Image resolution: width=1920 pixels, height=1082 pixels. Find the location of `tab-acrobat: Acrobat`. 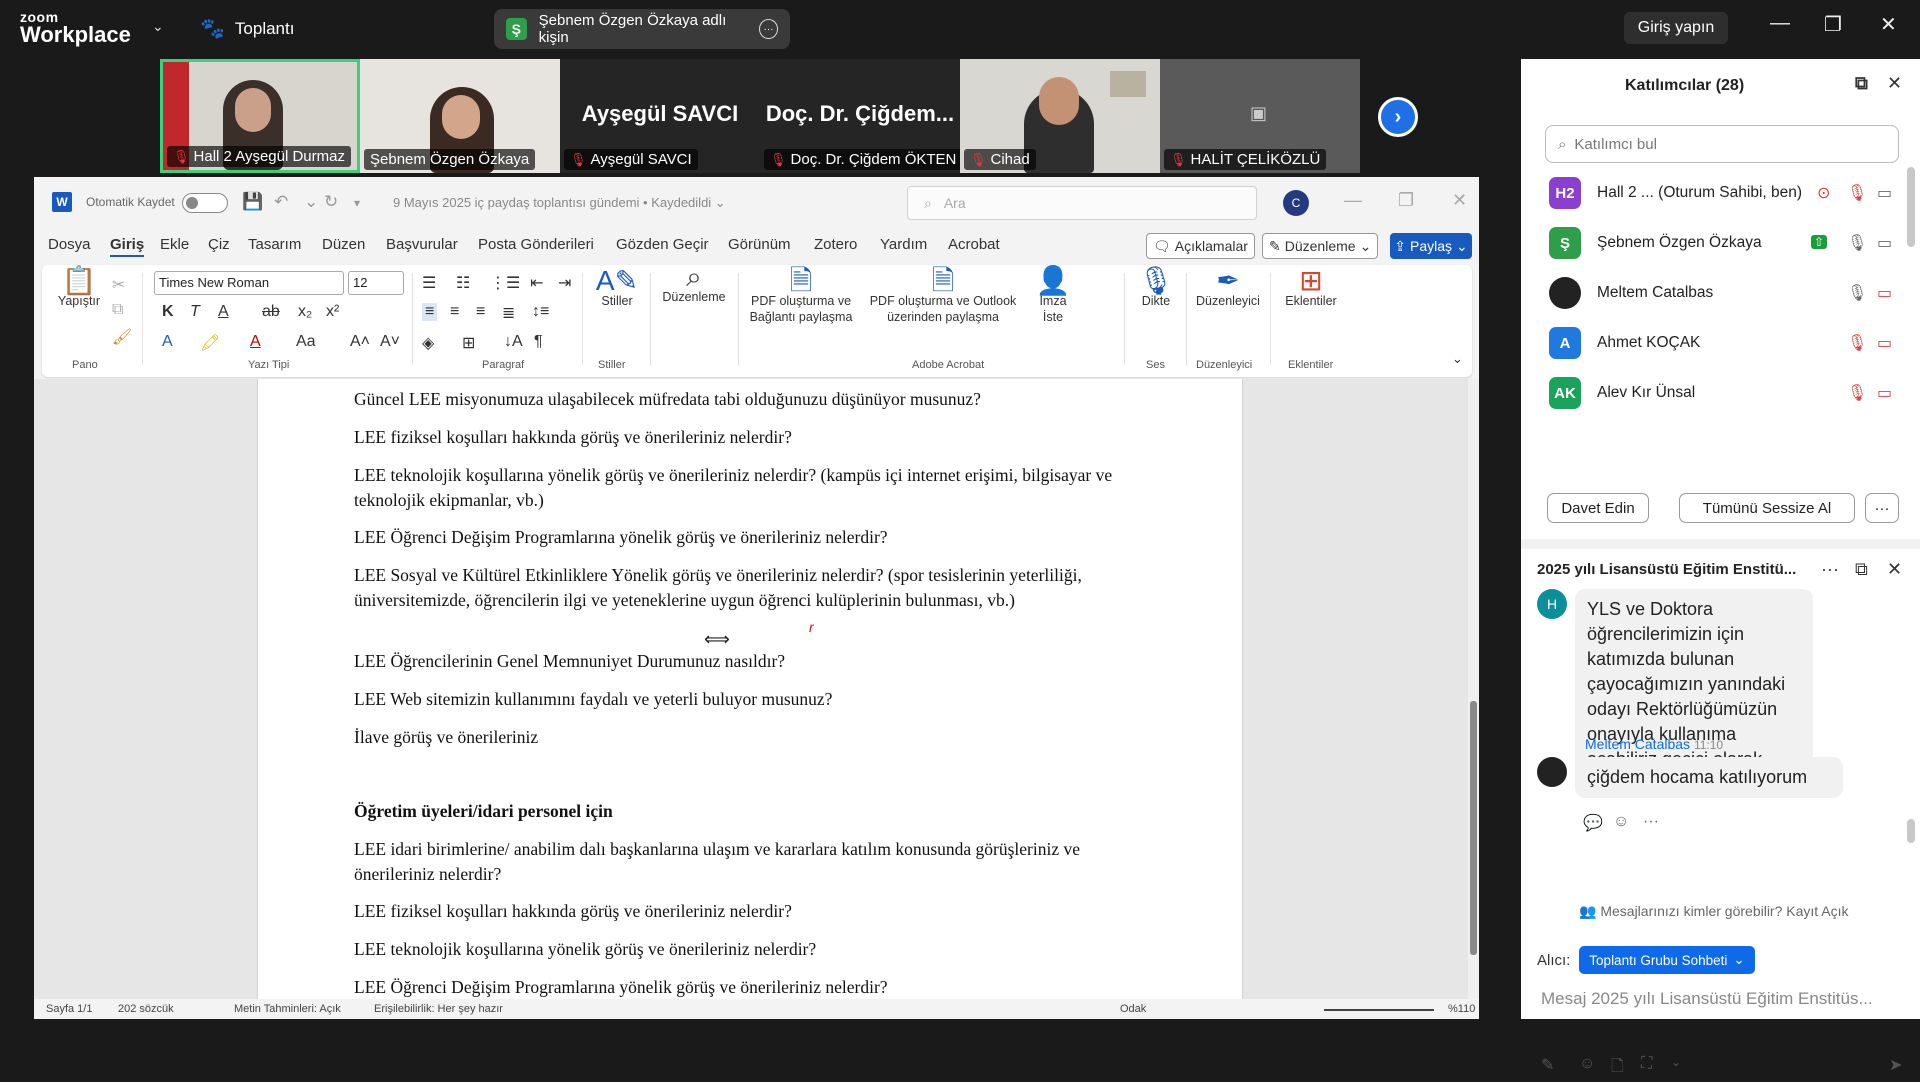

tab-acrobat: Acrobat is located at coordinates (974, 244).